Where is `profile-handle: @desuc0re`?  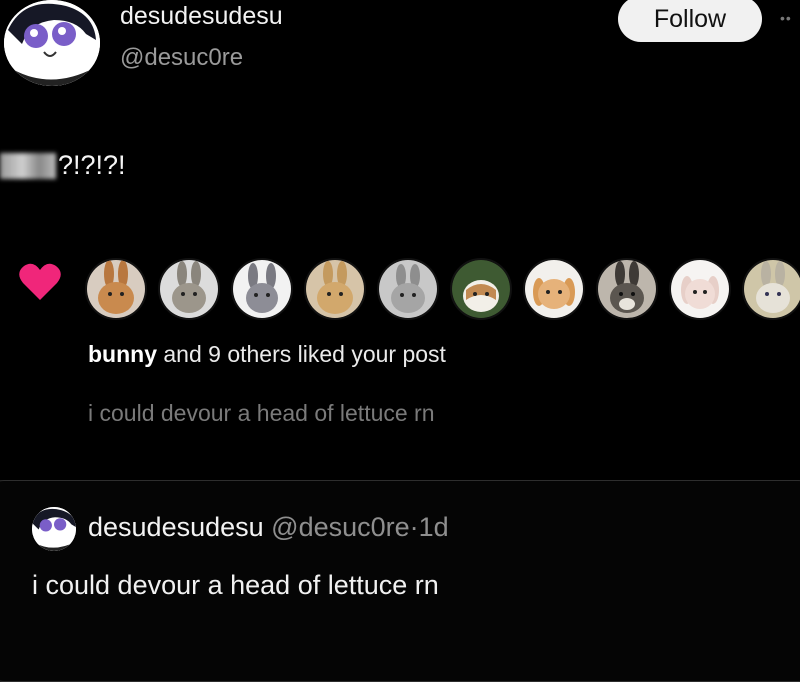
profile-handle: @desuc0re is located at coordinates (181, 58).